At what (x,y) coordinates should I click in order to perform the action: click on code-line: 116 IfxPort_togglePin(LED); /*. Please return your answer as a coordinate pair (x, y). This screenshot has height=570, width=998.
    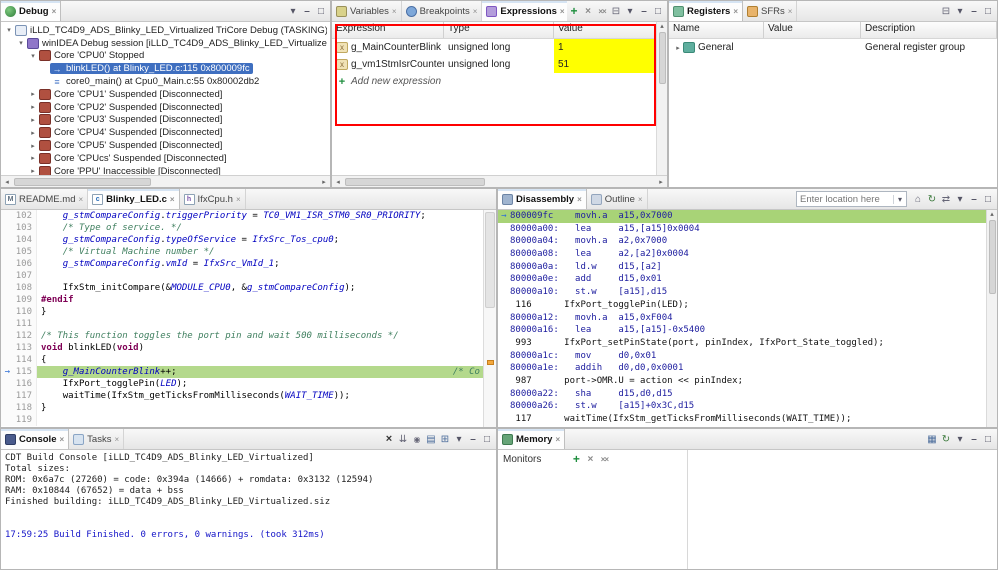
    Looking at the image, I should click on (242, 384).